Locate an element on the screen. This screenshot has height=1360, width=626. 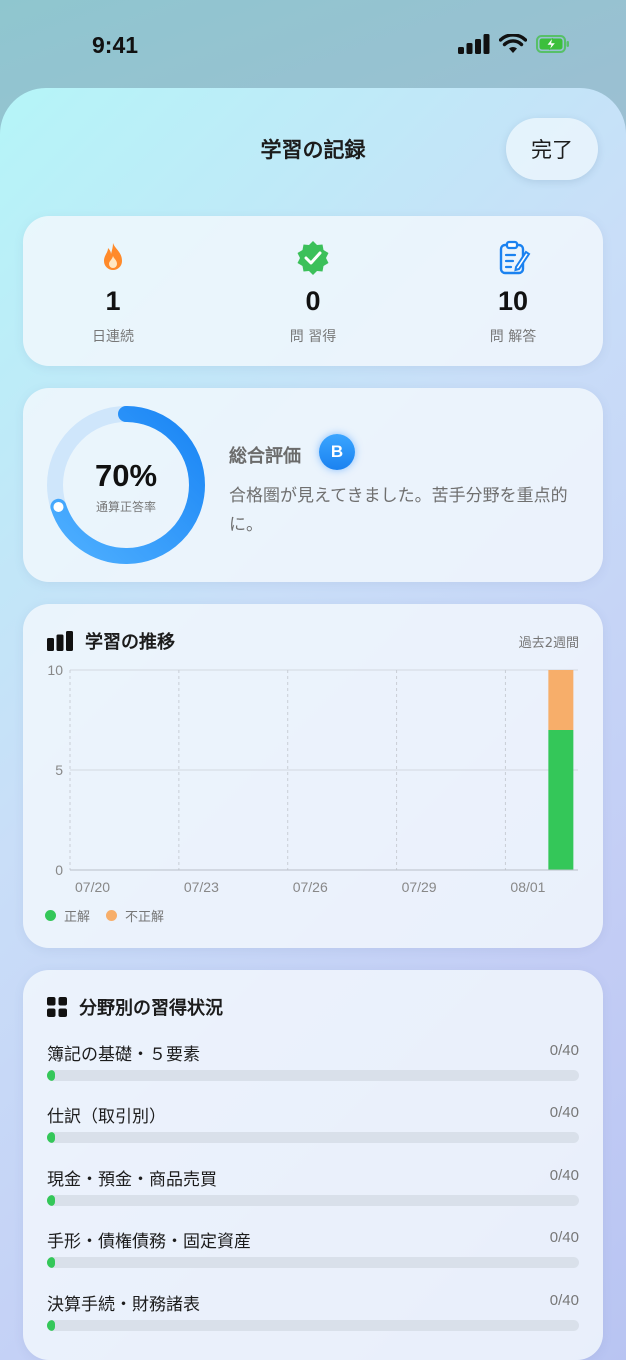
stat-mastered-label: 問 習得 is located at coordinates (313, 337).